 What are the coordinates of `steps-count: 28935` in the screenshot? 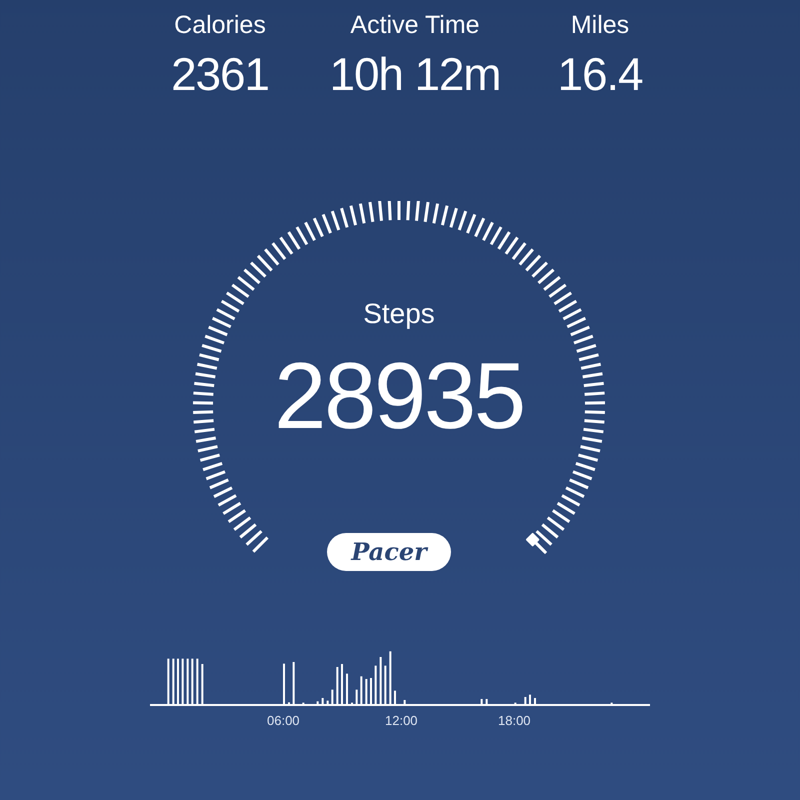 It's located at (399, 396).